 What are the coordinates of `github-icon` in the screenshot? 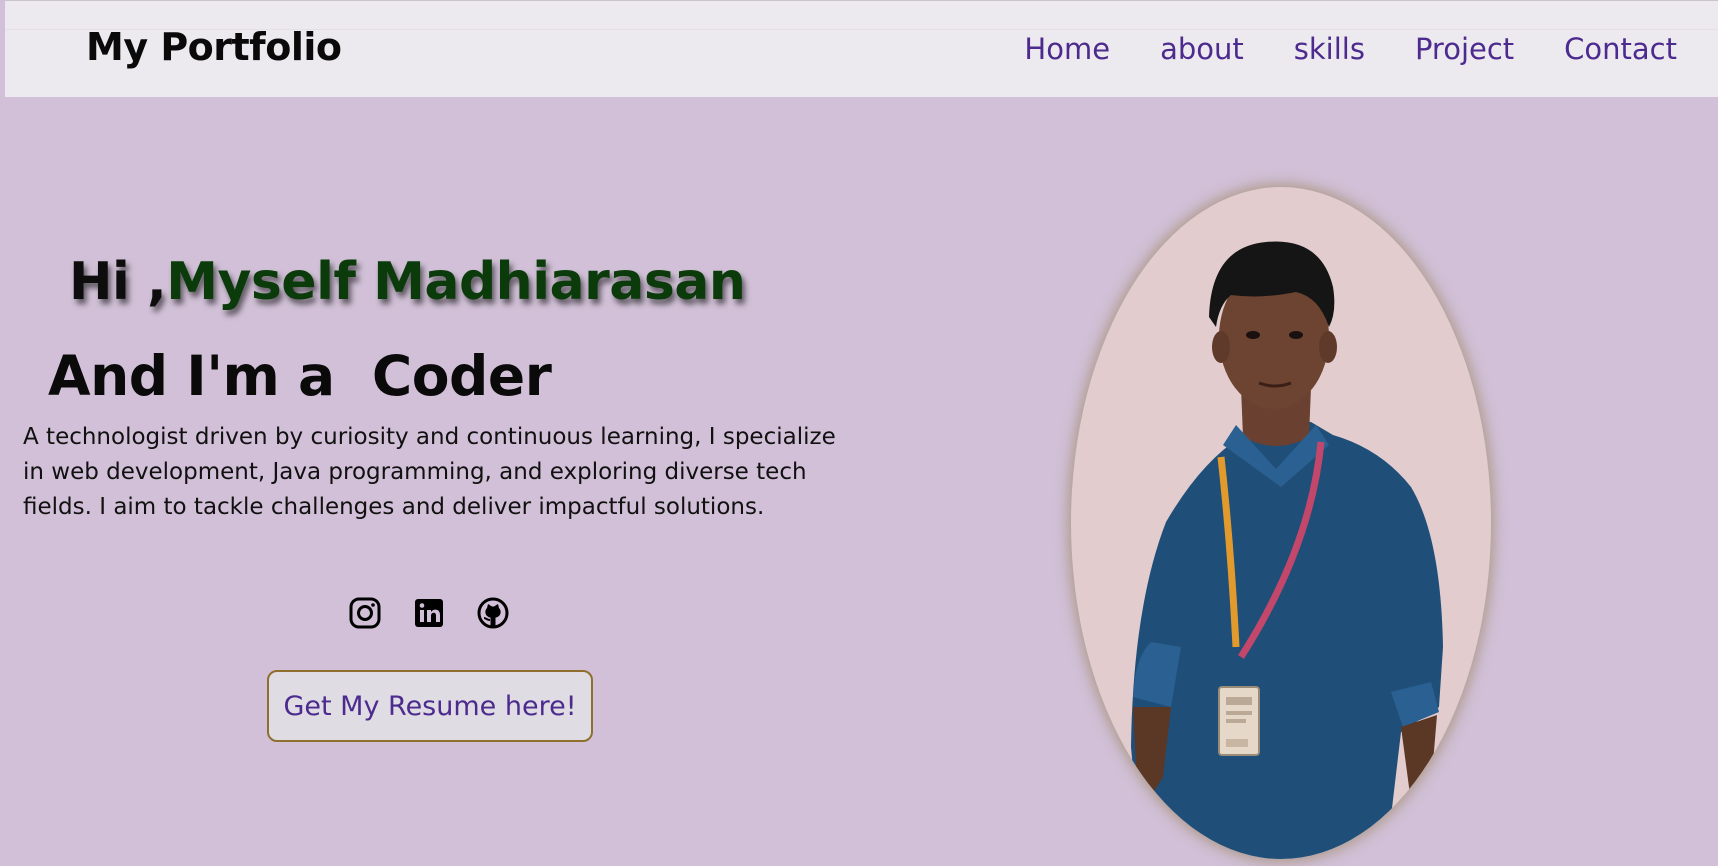 It's located at (493, 613).